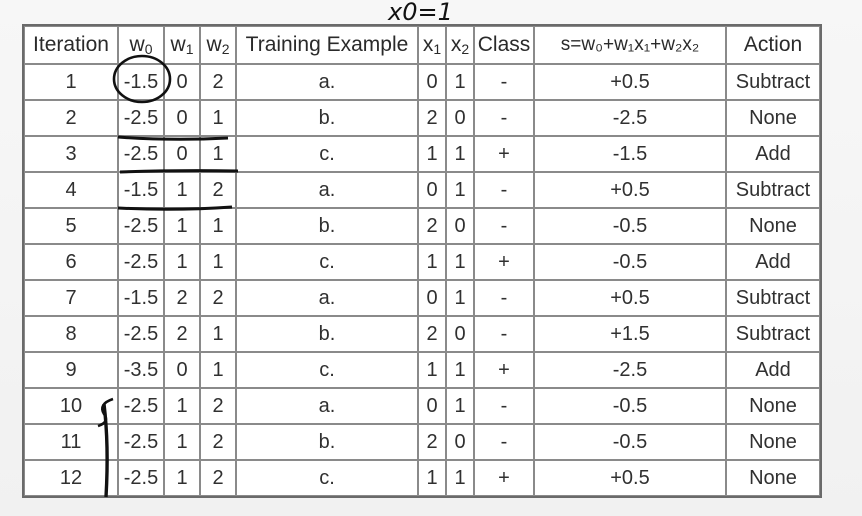  What do you see at coordinates (71, 442) in the screenshot?
I see `cell-iteration: 11` at bounding box center [71, 442].